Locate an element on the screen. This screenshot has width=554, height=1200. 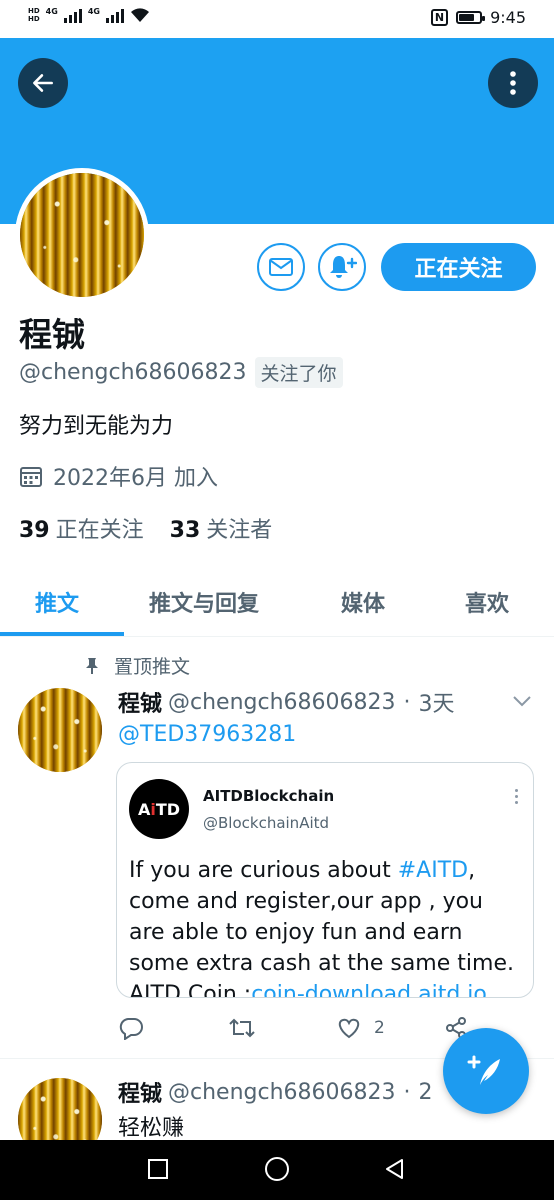
tab-media: 媒体 is located at coordinates (363, 602).